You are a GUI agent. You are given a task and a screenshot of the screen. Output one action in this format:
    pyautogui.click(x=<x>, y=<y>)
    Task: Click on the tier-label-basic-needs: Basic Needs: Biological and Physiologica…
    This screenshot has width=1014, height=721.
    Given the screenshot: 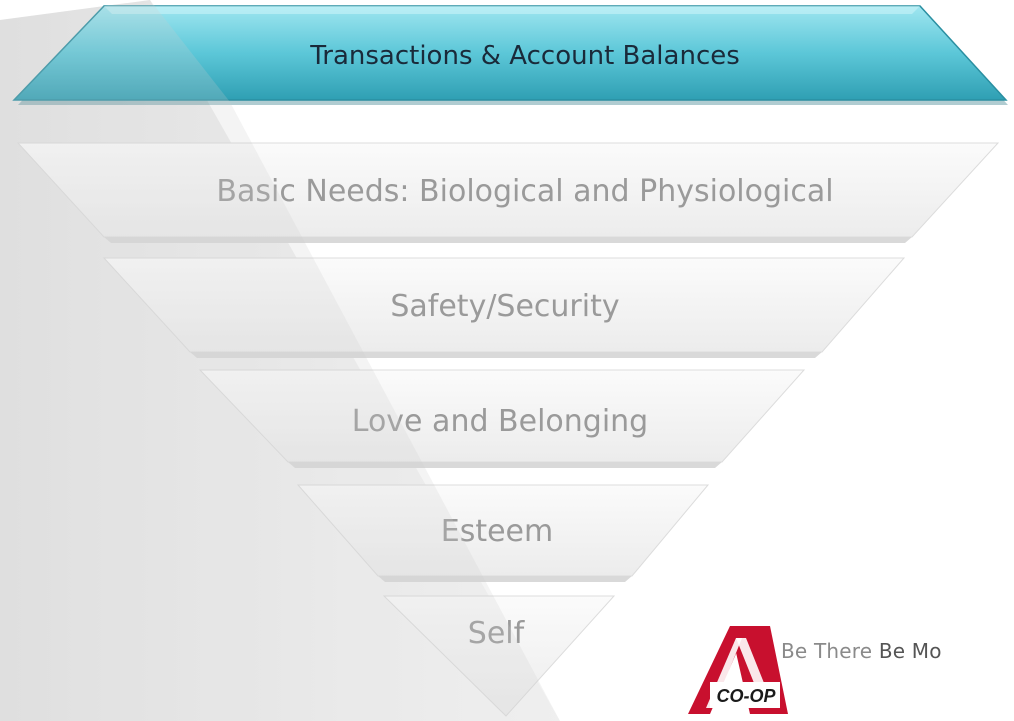 What is the action you would take?
    pyautogui.click(x=524, y=191)
    